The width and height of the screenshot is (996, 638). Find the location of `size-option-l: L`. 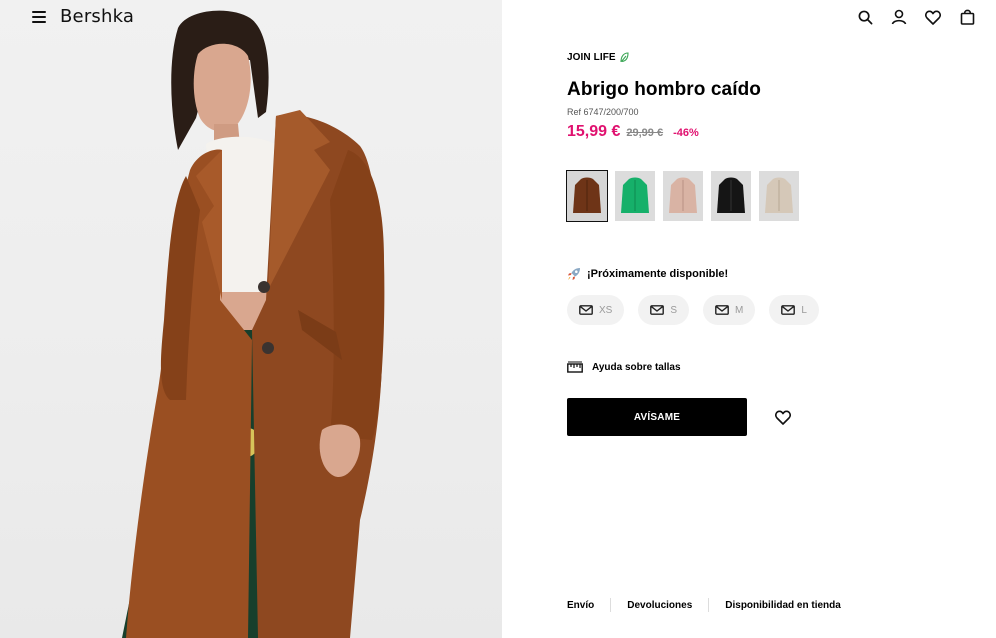

size-option-l: L is located at coordinates (794, 310).